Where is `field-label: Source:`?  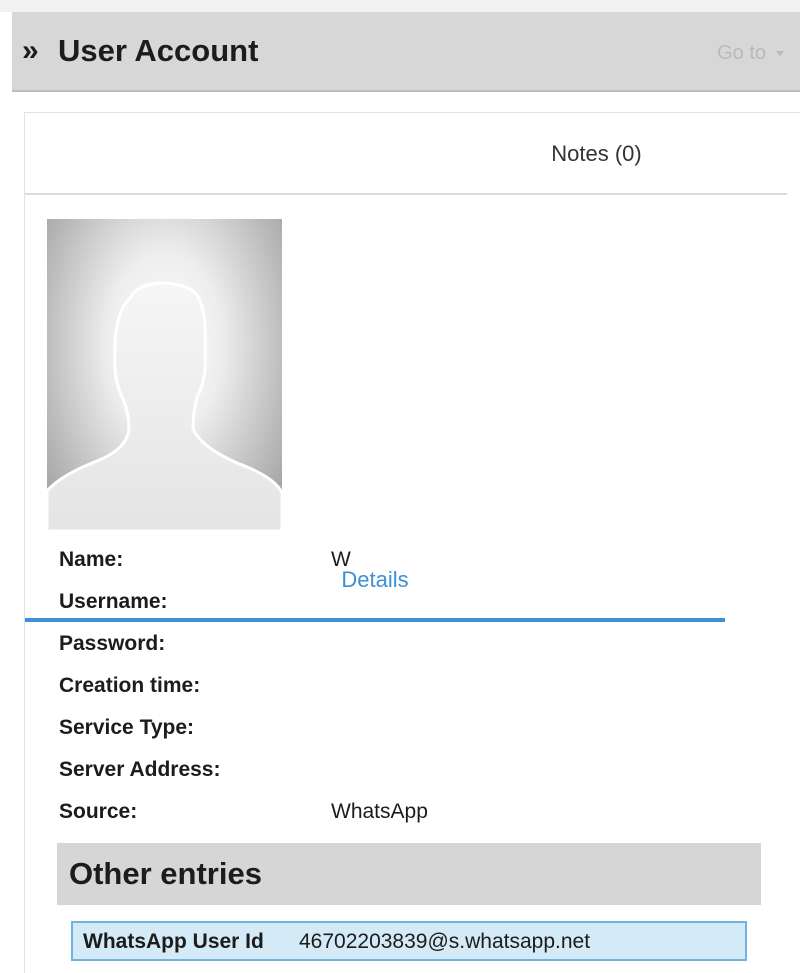 field-label: Source: is located at coordinates (98, 811).